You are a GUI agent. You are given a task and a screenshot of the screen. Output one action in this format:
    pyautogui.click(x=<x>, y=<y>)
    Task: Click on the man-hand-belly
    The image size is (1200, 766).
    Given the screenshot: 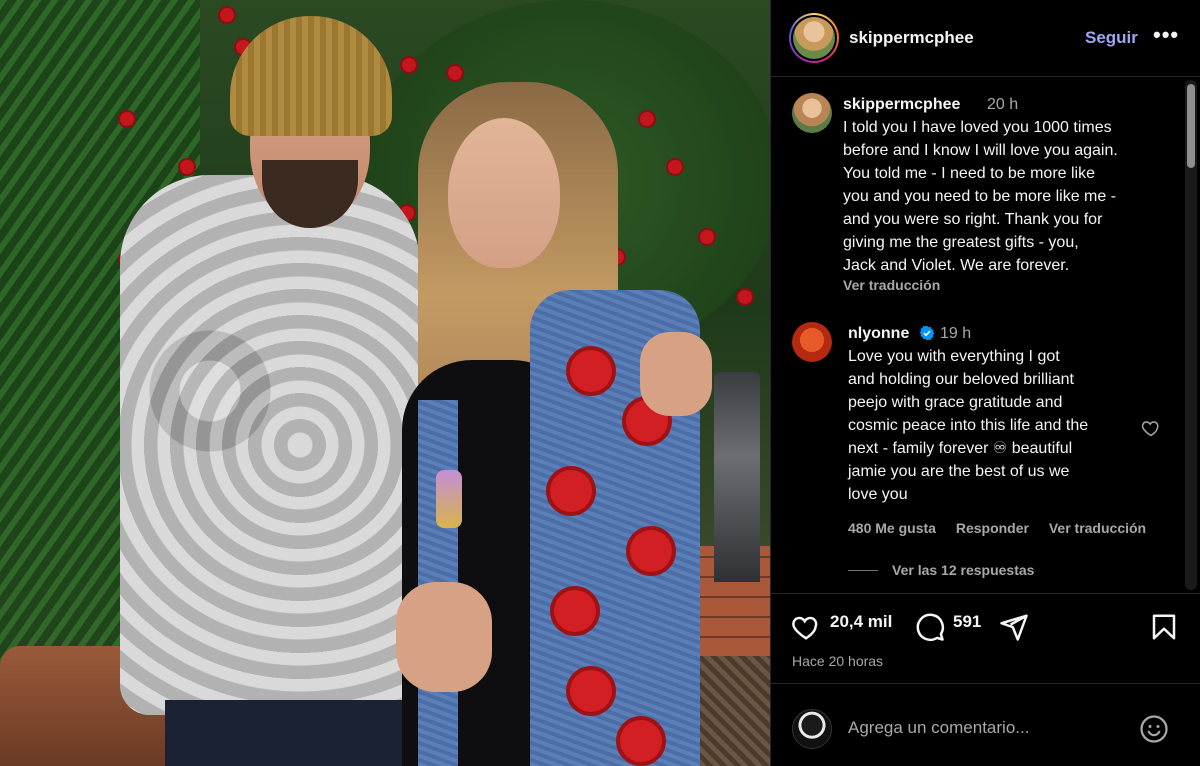 What is the action you would take?
    pyautogui.click(x=444, y=637)
    